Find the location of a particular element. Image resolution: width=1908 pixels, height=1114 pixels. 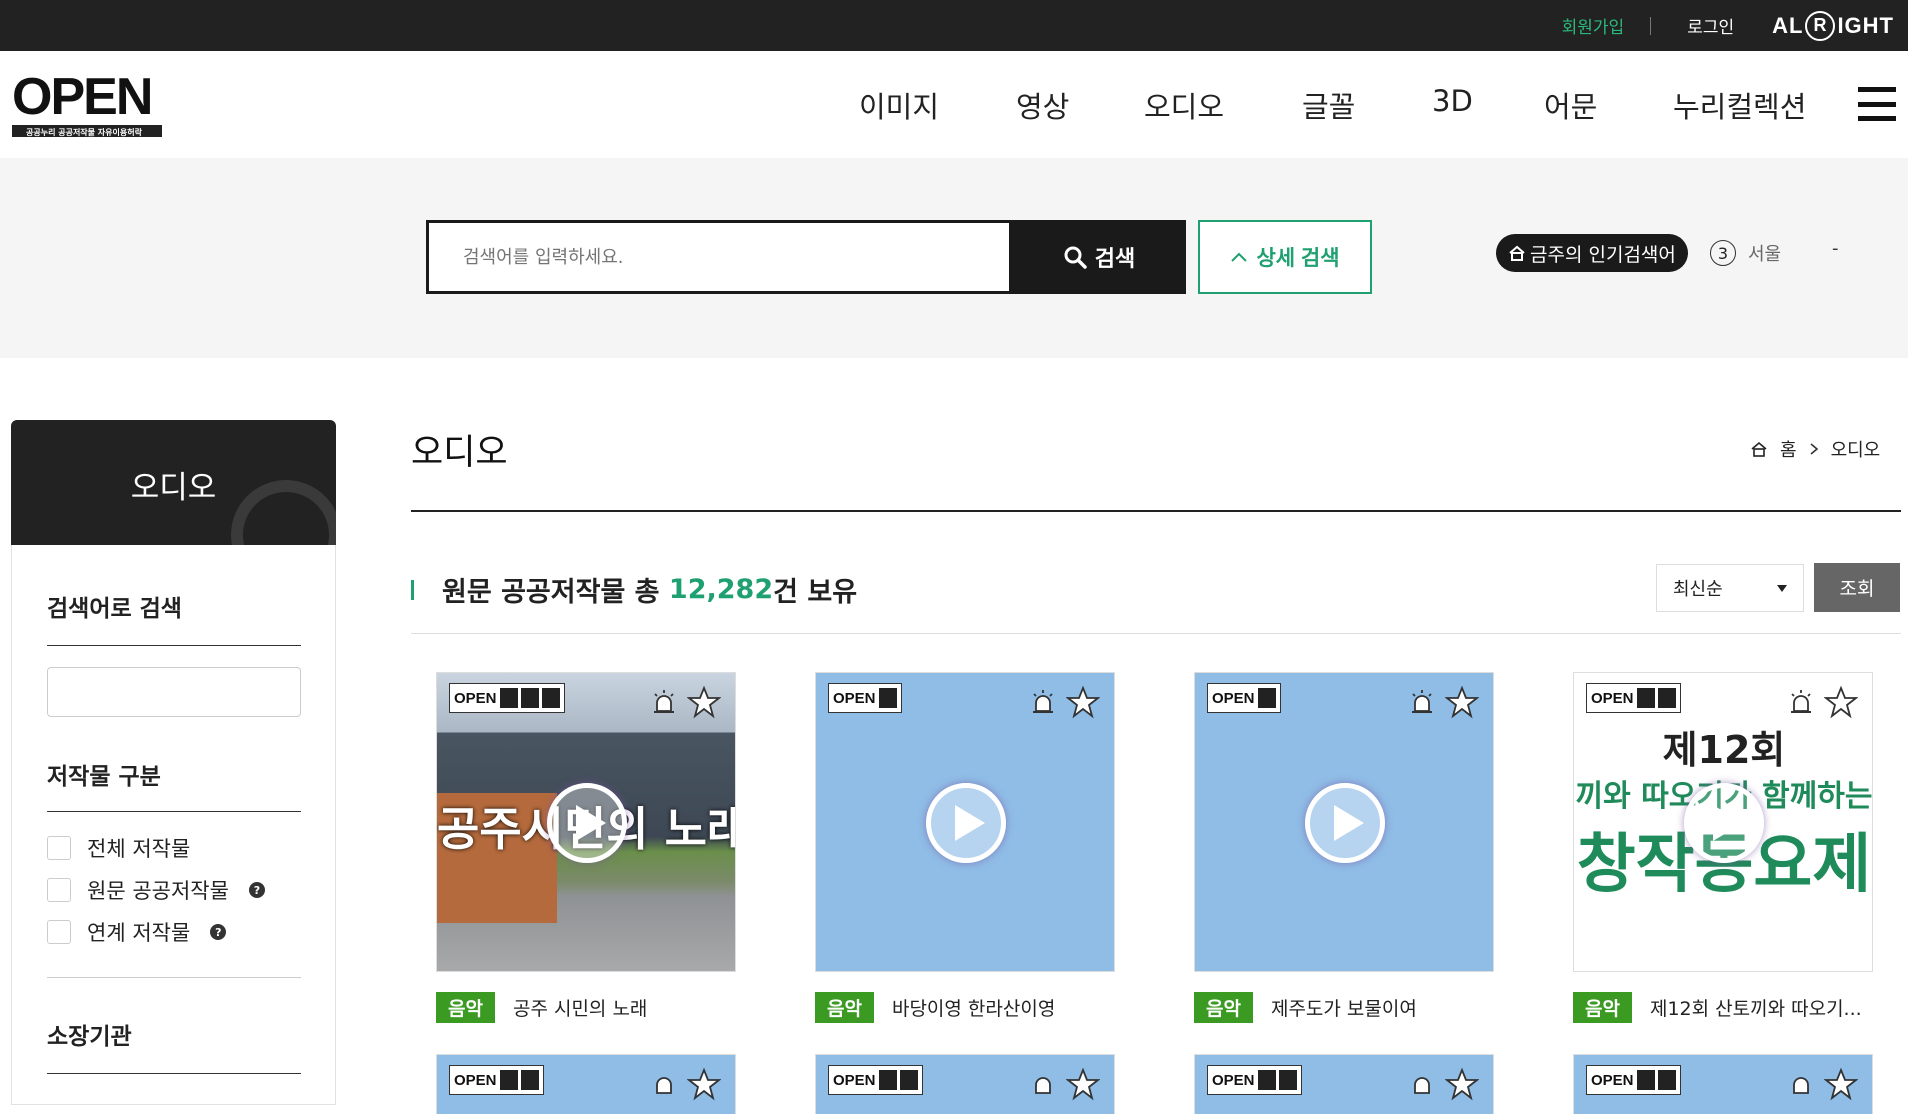

nav-3d: 3D is located at coordinates (1452, 101).